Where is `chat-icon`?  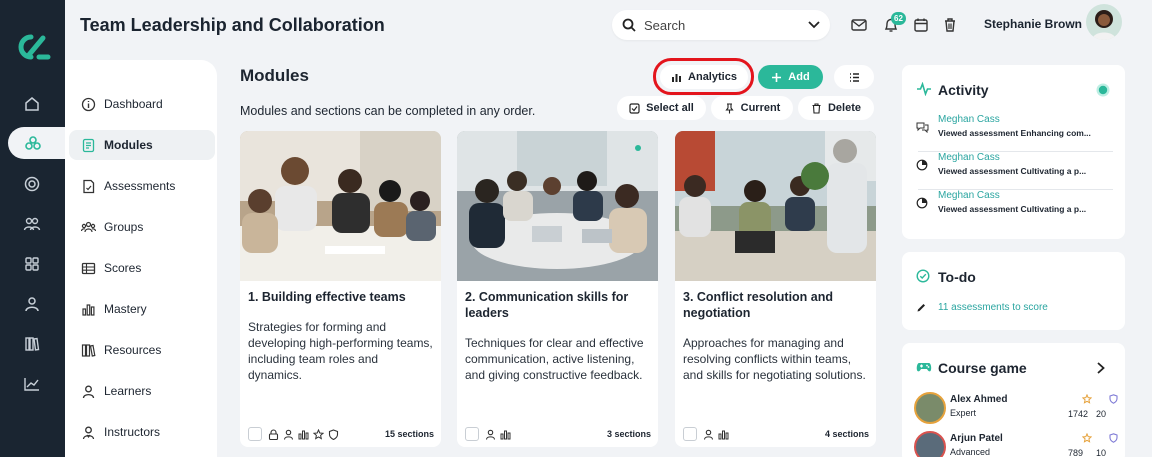
chat-icon is located at coordinates (922, 127).